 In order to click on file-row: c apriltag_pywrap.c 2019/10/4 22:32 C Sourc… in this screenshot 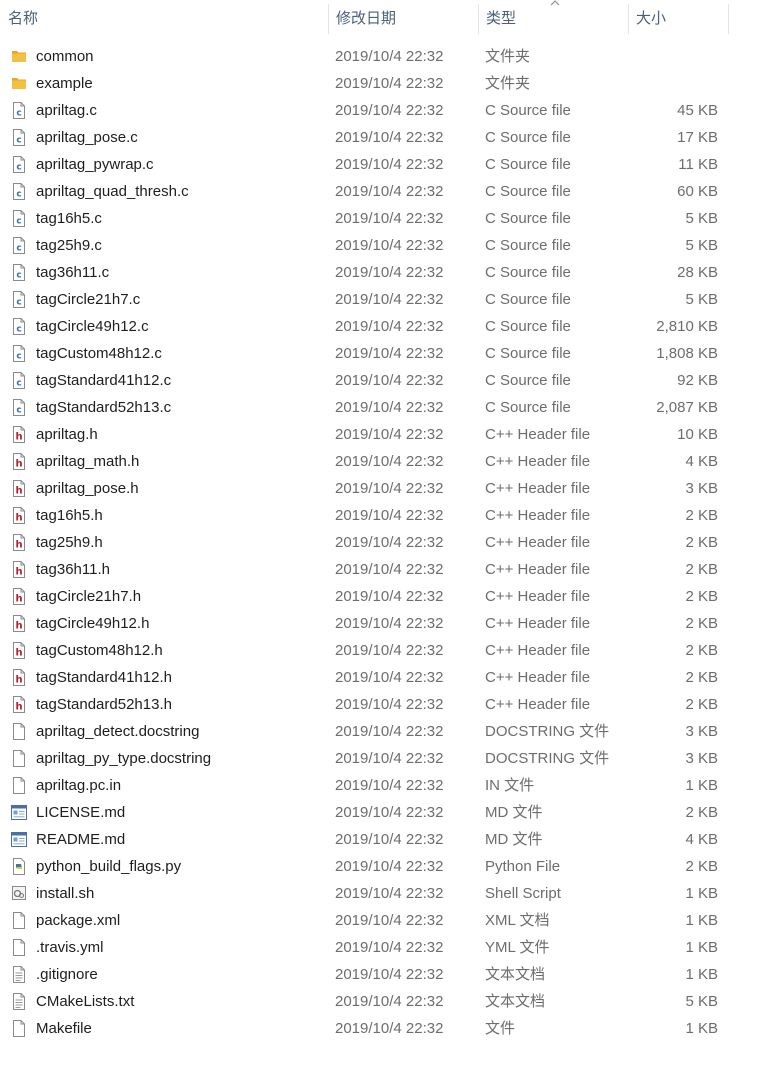, I will do `click(391, 164)`.